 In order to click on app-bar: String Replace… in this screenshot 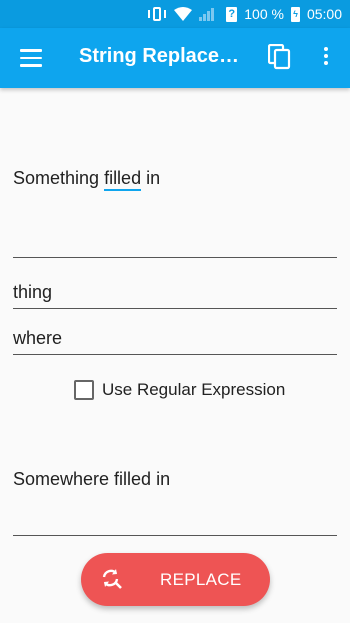, I will do `click(175, 58)`.